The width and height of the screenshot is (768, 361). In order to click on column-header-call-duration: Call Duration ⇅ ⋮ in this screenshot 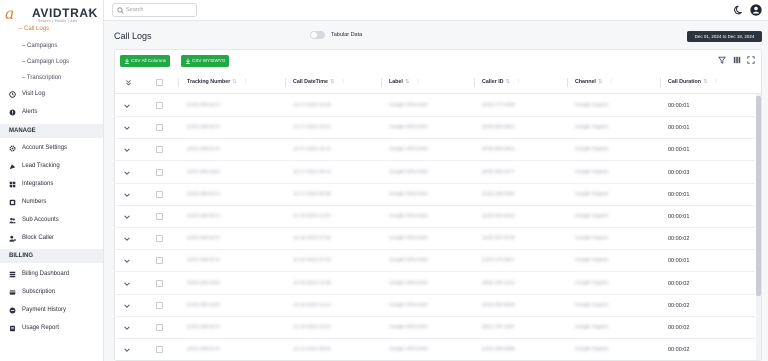, I will do `click(693, 82)`.